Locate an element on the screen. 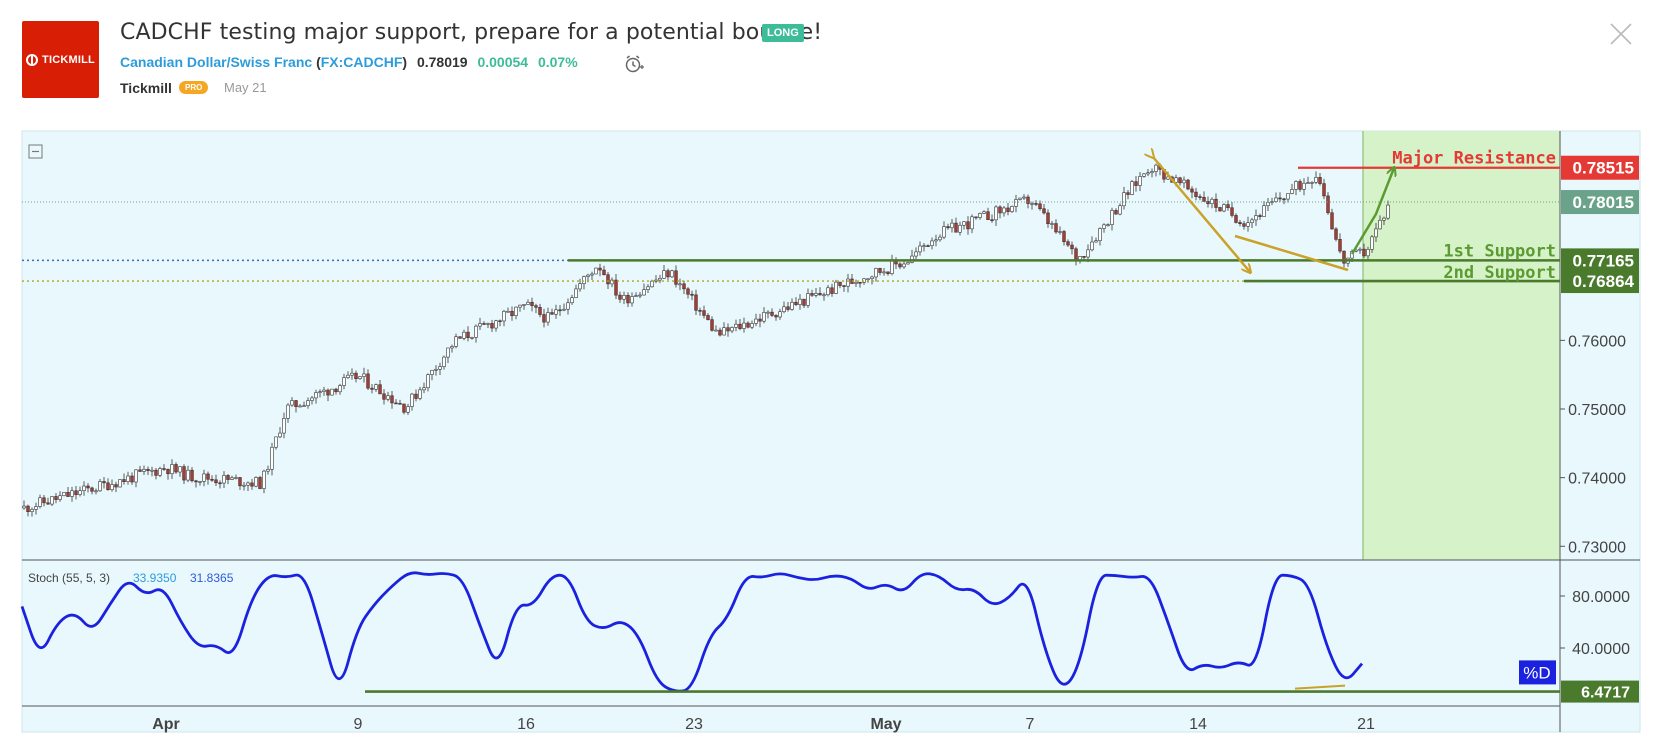 Image resolution: width=1660 pixels, height=752 pixels. stoch-support-tag: 6.4717 is located at coordinates (1605, 693).